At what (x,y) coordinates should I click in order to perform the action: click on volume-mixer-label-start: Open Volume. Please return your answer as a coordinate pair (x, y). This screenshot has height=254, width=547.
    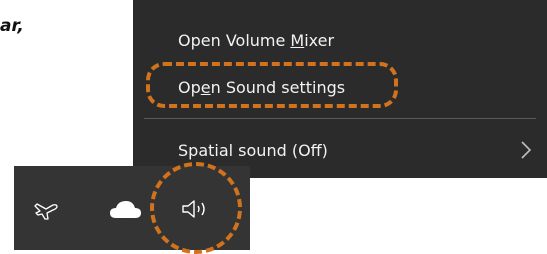
    Looking at the image, I should click on (234, 40).